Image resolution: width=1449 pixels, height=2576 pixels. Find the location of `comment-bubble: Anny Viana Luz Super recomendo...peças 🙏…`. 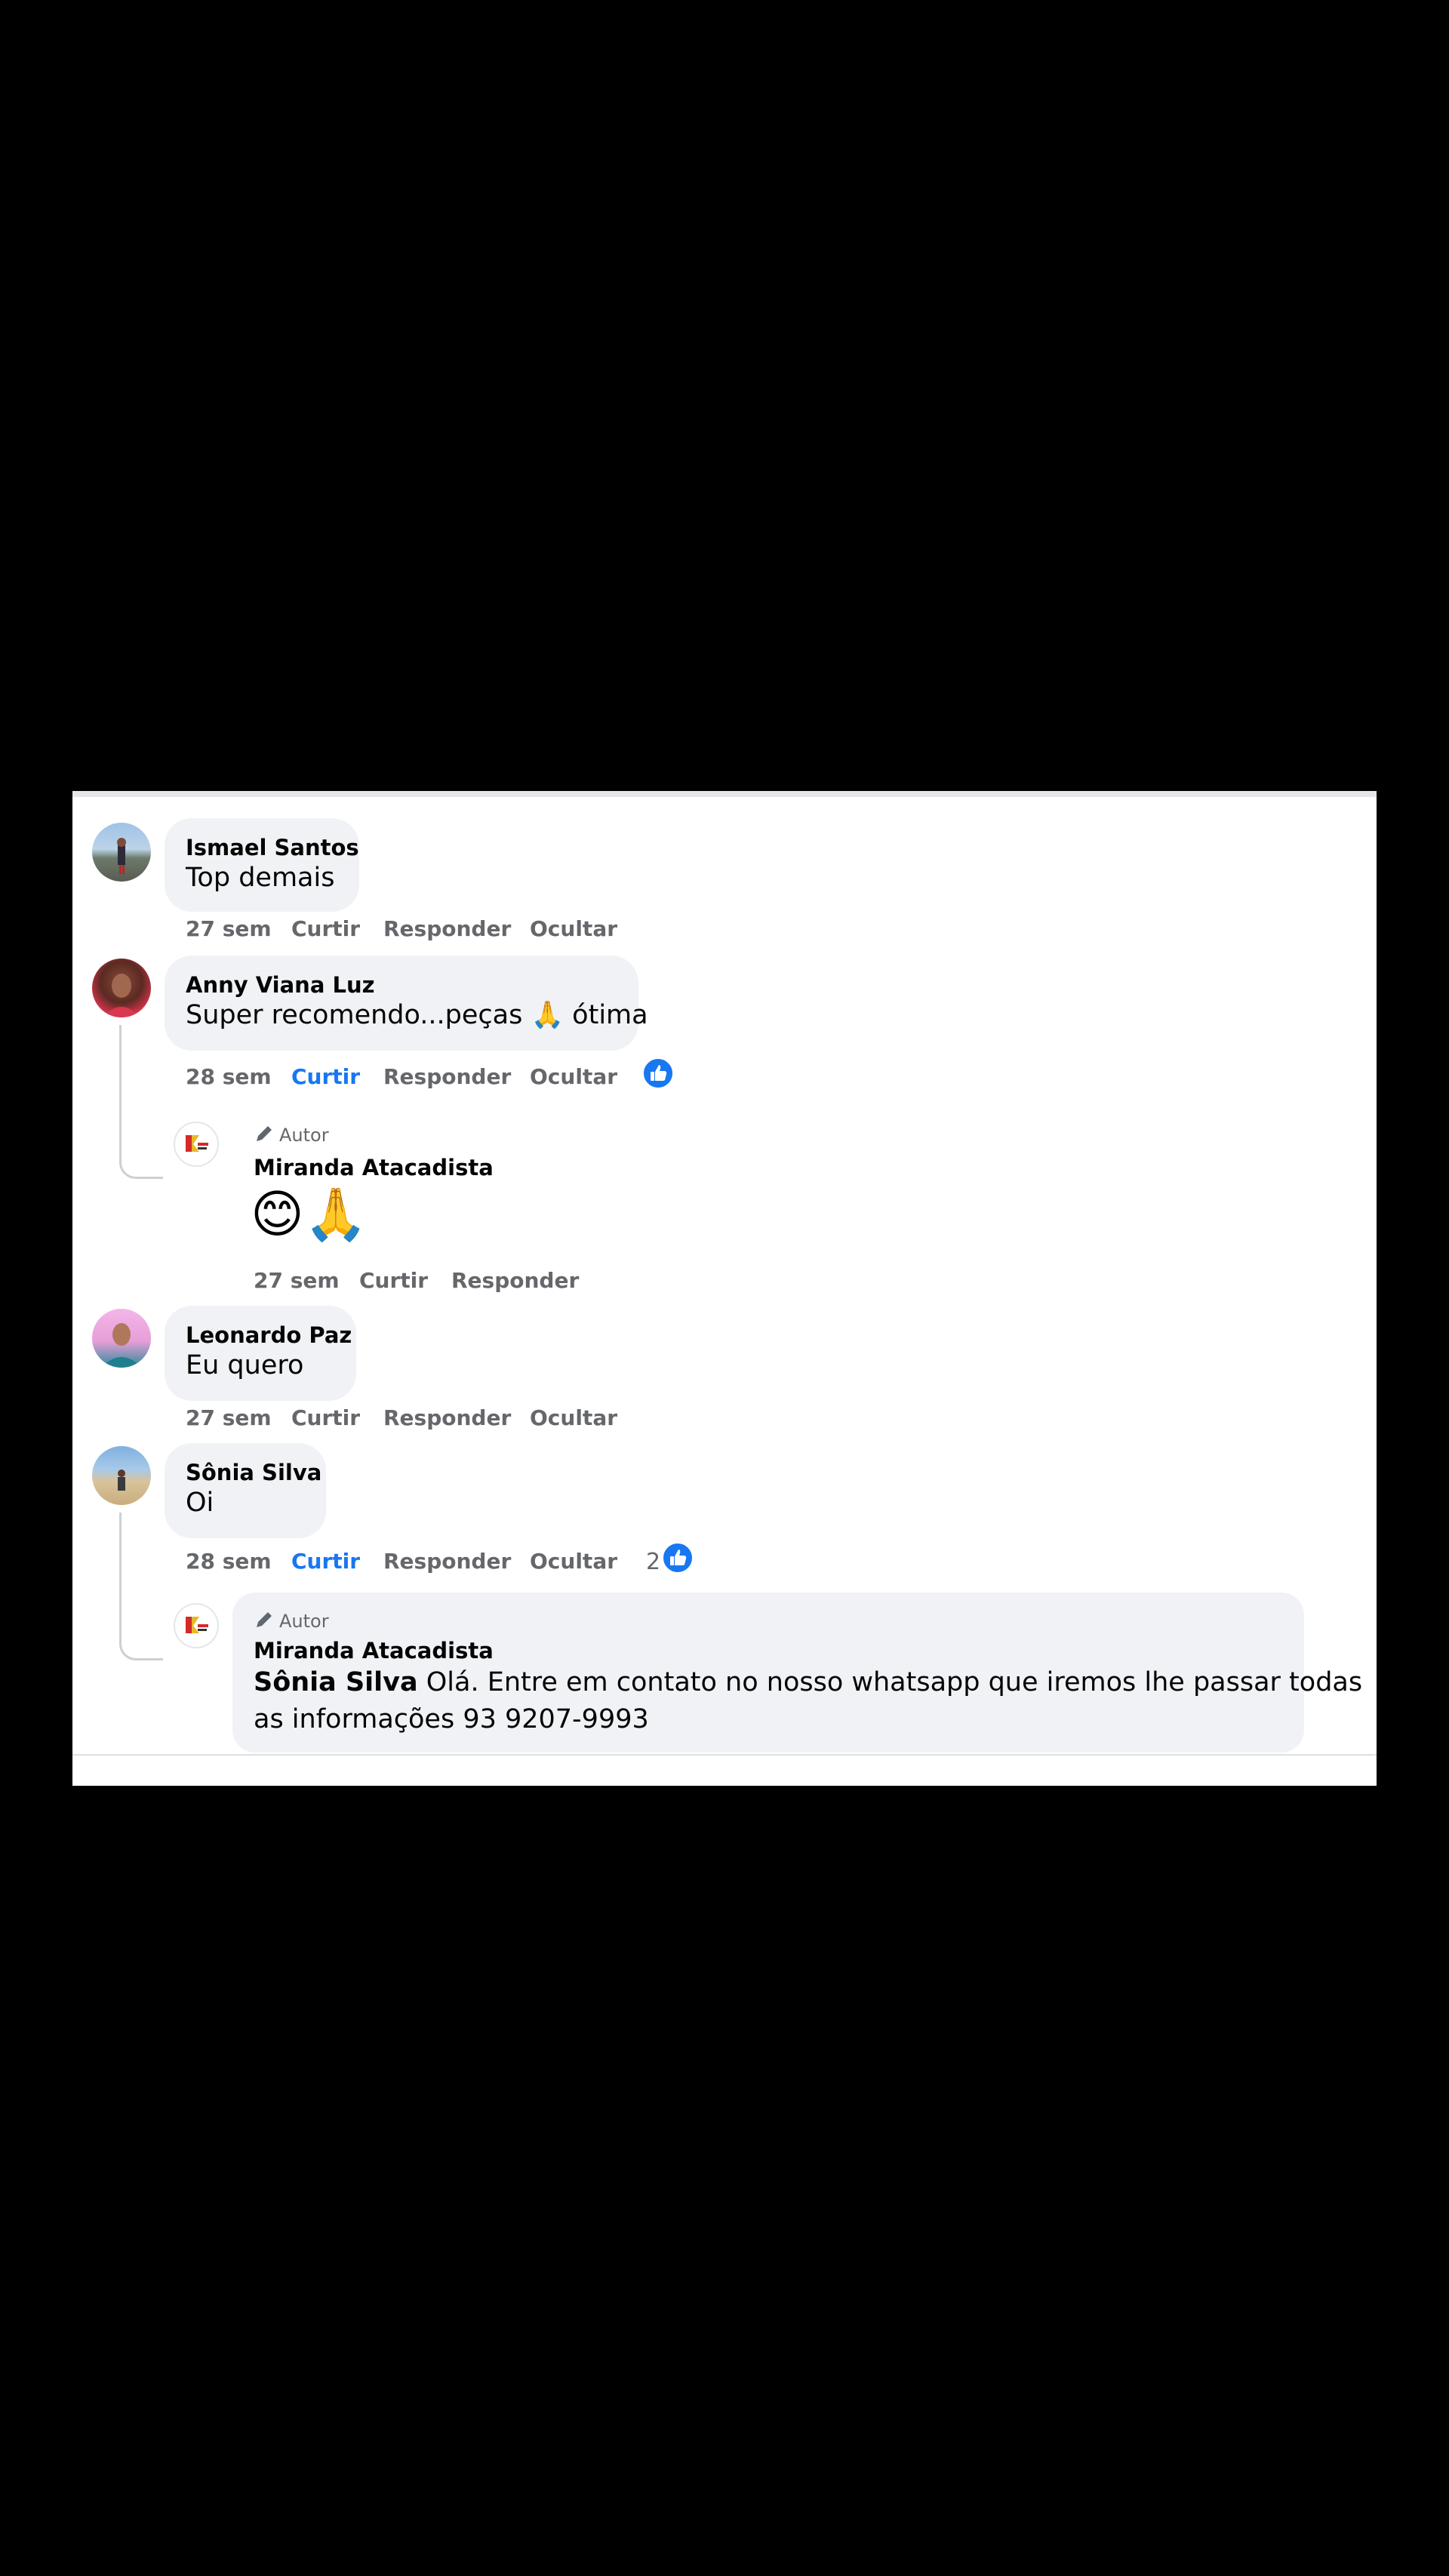

comment-bubble: Anny Viana Luz Super recomendo...peças 🙏… is located at coordinates (406, 1004).